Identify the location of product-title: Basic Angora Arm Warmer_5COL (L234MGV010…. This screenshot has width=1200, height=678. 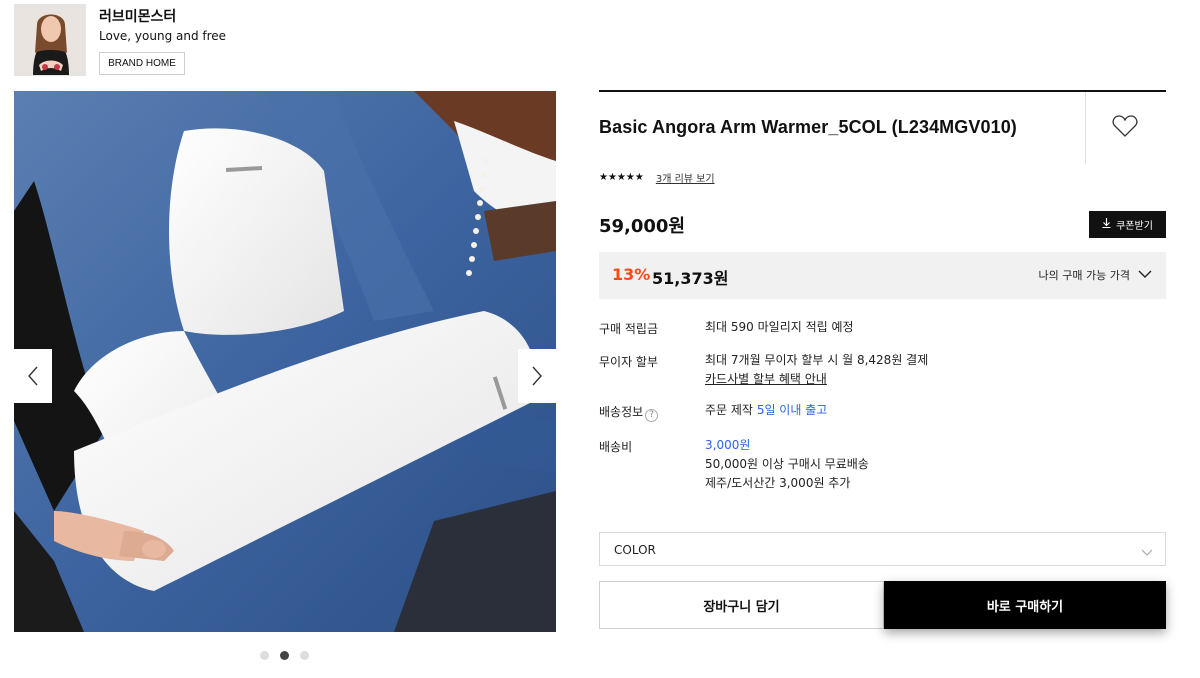
(808, 127).